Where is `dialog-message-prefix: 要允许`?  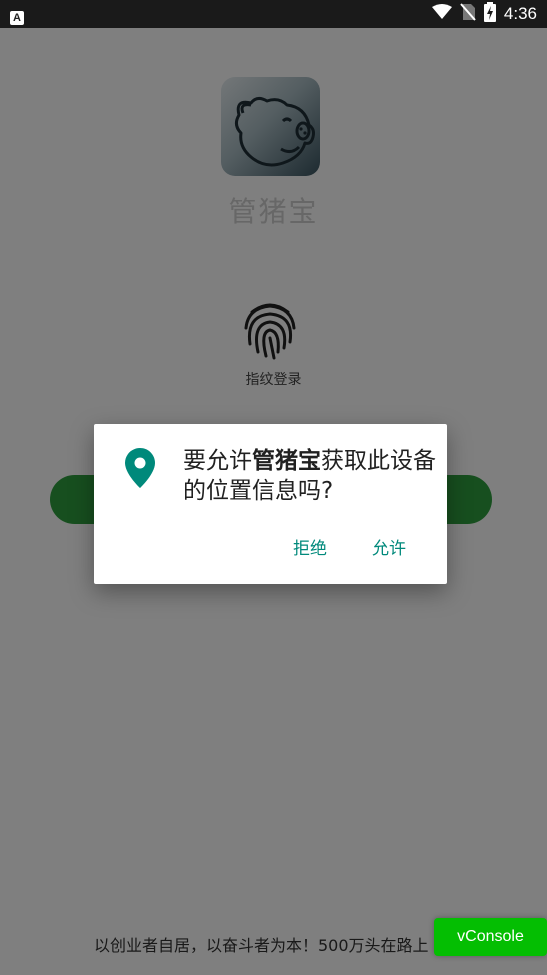 dialog-message-prefix: 要允许 is located at coordinates (217, 461).